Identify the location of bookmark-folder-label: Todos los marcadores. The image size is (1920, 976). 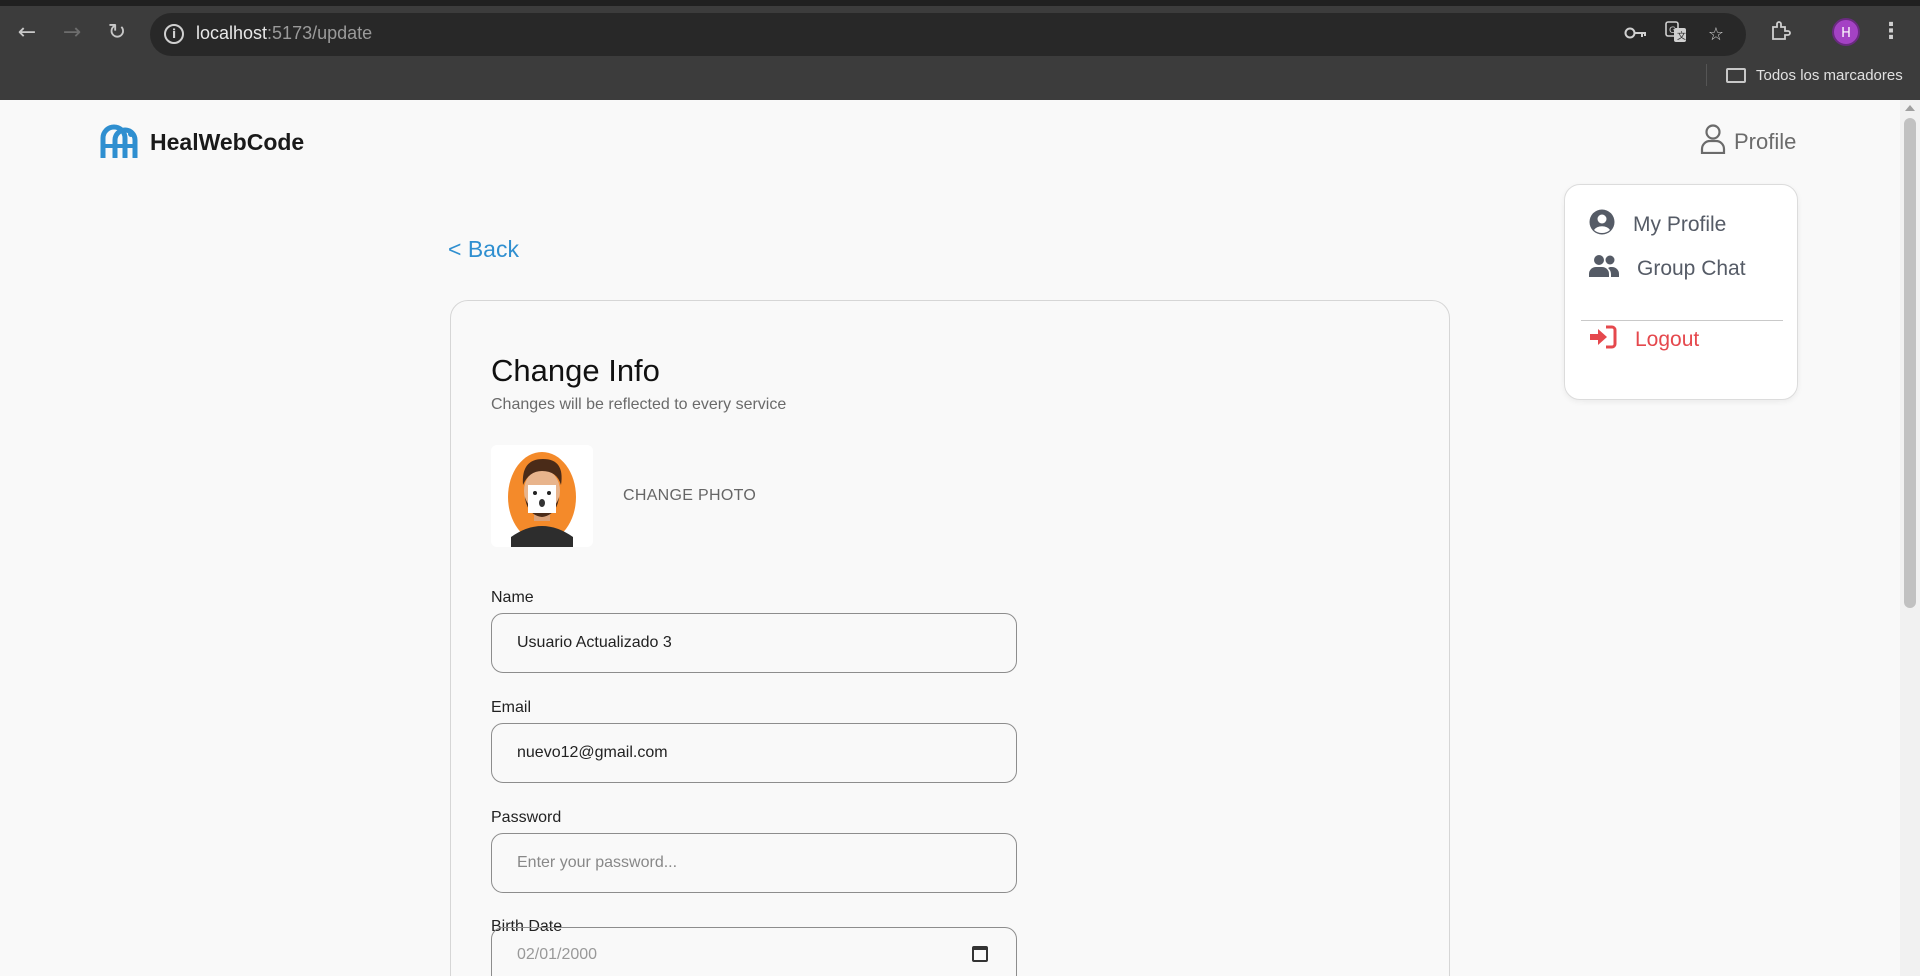
(1829, 75).